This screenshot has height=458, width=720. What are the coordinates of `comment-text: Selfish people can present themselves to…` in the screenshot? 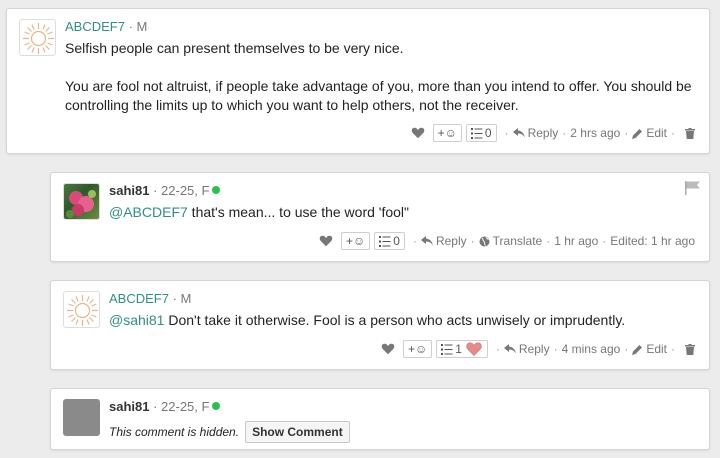 It's located at (234, 48).